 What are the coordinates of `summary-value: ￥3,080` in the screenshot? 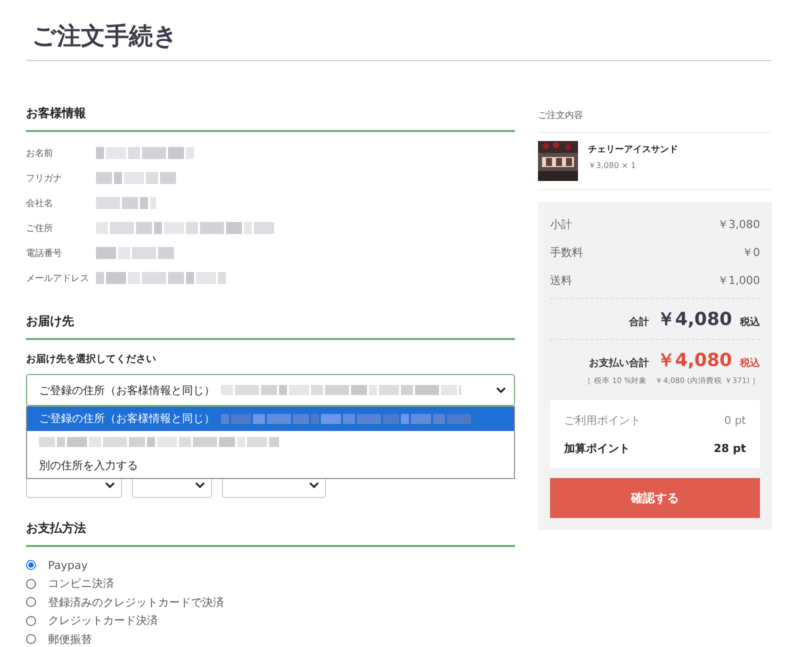 It's located at (739, 224).